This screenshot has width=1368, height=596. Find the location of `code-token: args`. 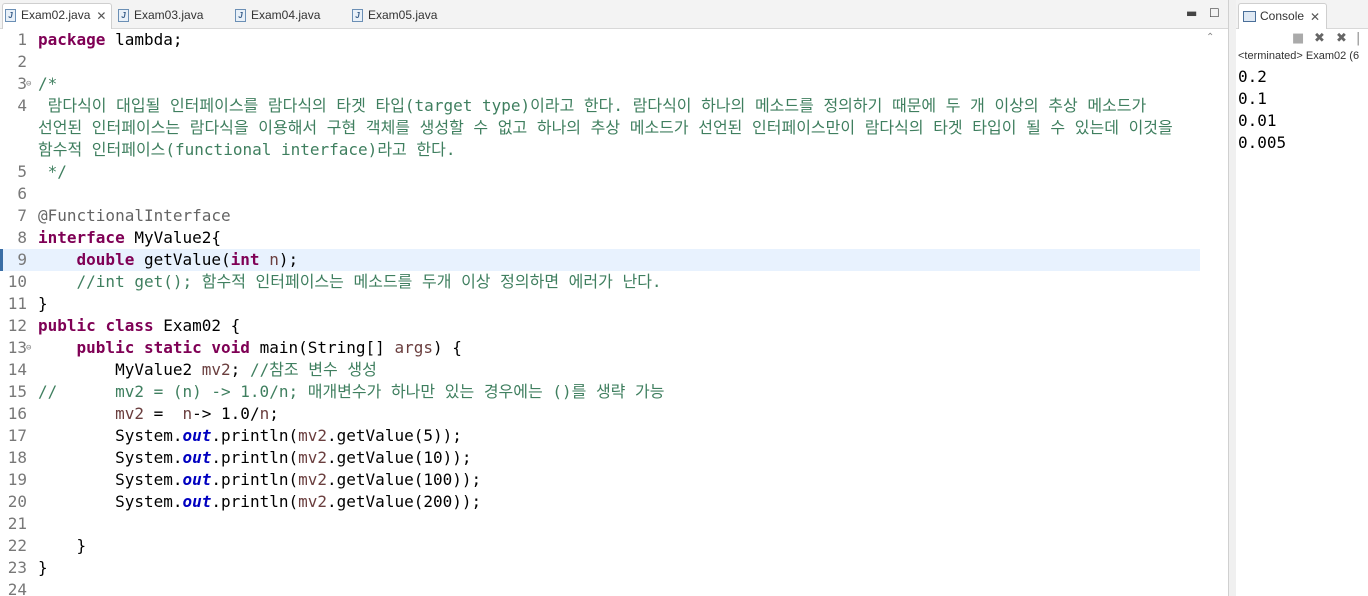

code-token: args is located at coordinates (413, 347).